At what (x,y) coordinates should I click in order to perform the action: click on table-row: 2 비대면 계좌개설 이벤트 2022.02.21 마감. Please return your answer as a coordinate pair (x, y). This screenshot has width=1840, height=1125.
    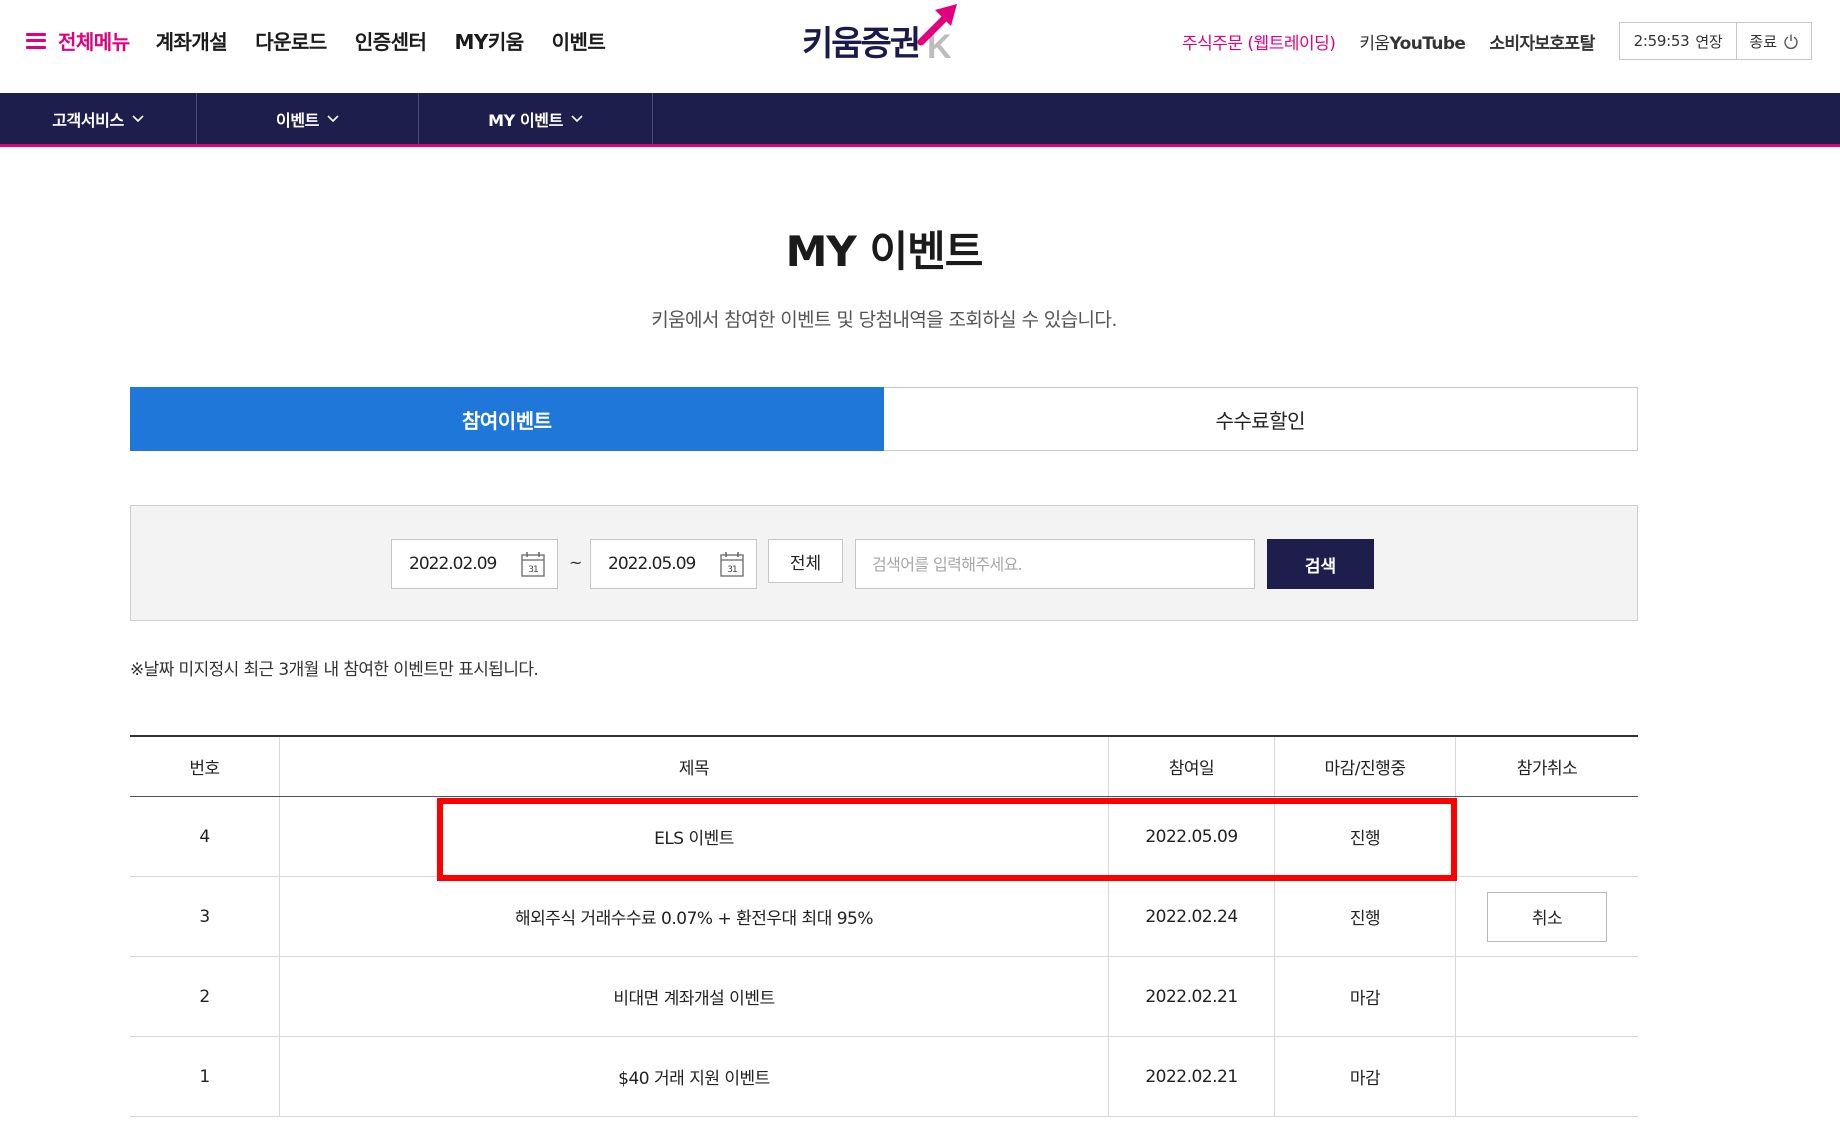
    Looking at the image, I should click on (884, 997).